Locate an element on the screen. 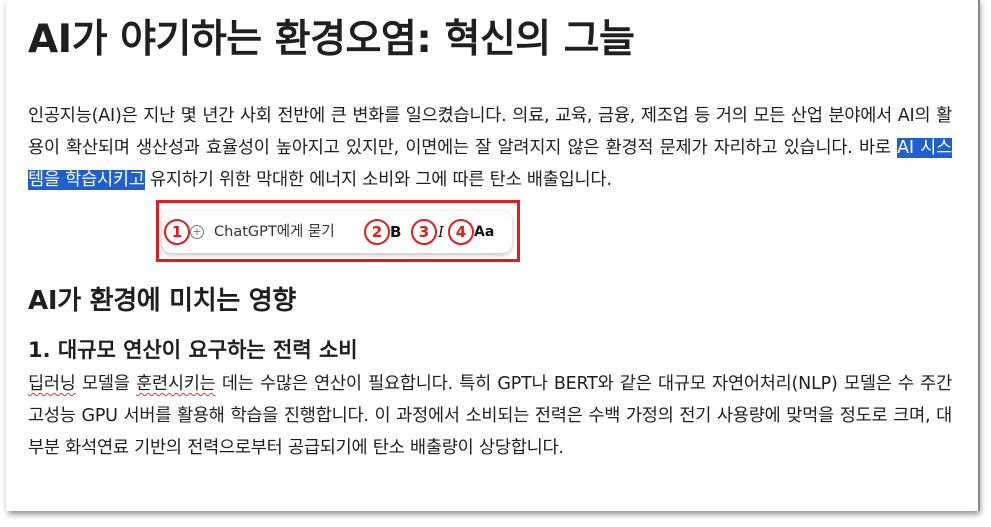 This screenshot has height=527, width=991. plus-circle-icon: + is located at coordinates (197, 232).